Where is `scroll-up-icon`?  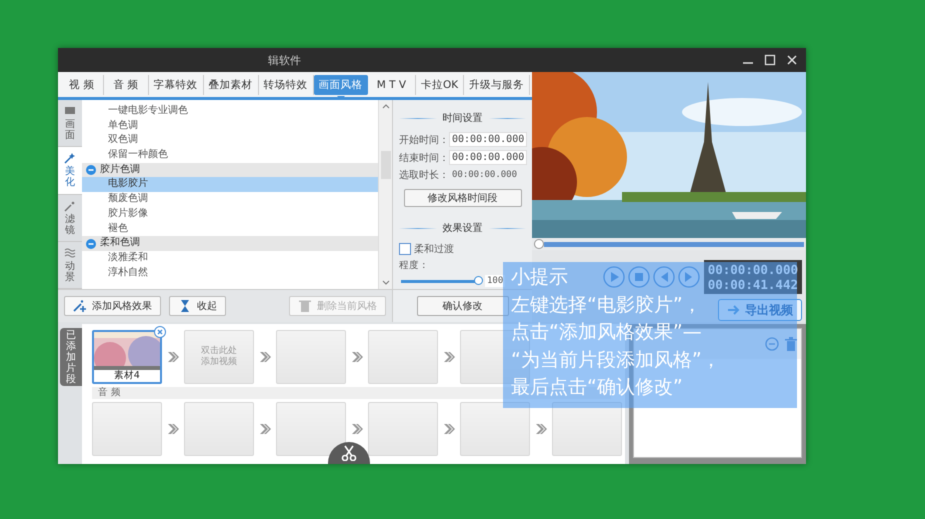 scroll-up-icon is located at coordinates (386, 106).